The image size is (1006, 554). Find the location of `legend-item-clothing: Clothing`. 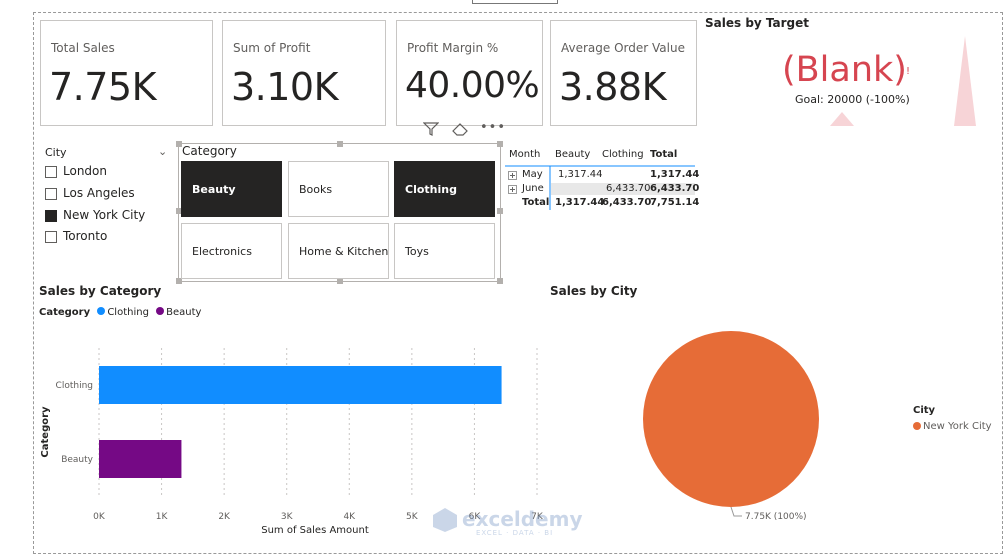

legend-item-clothing: Clothing is located at coordinates (121, 312).